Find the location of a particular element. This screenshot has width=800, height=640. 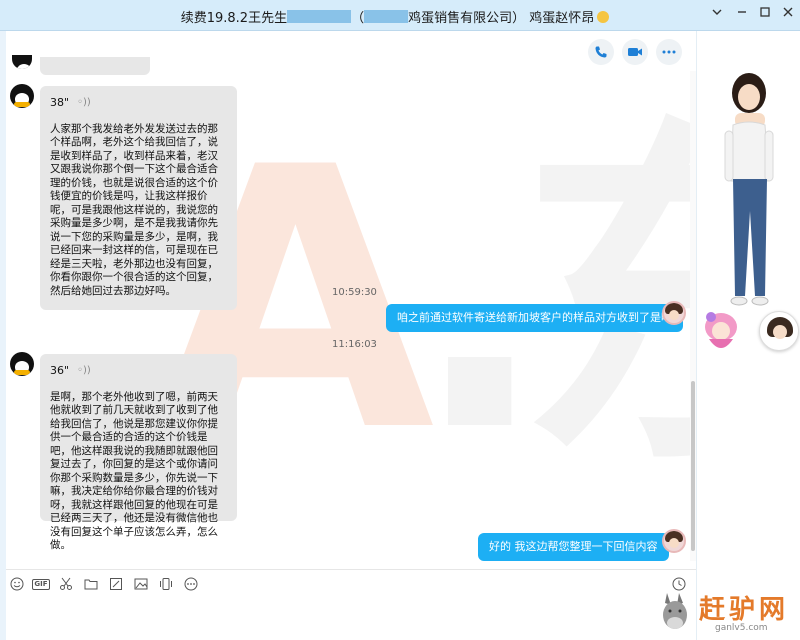

chevron-down-icon is located at coordinates (717, 15).